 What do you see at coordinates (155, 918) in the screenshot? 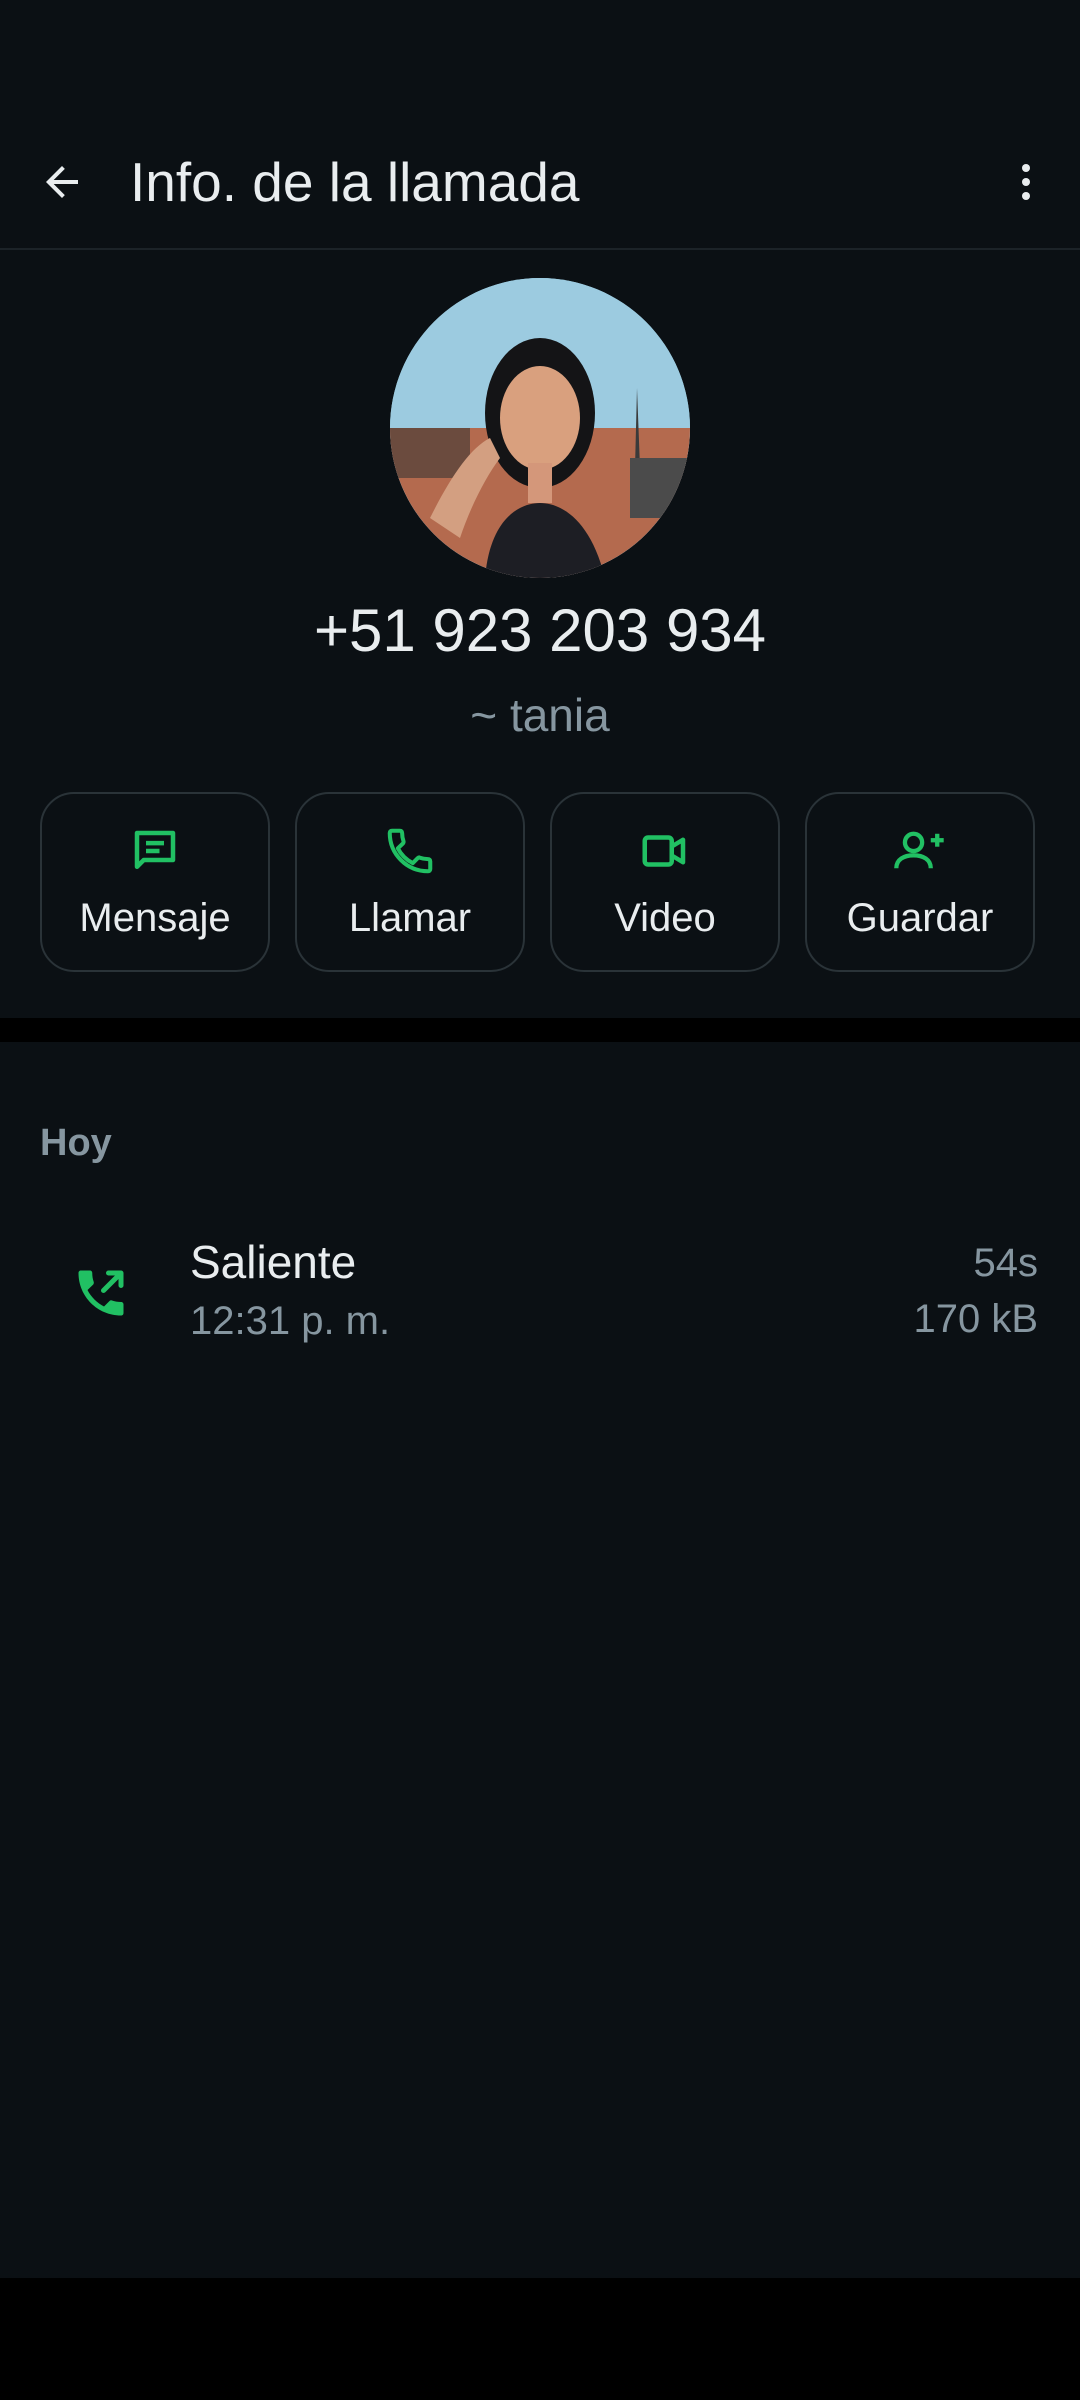
I see `message-button-label: Mensaje` at bounding box center [155, 918].